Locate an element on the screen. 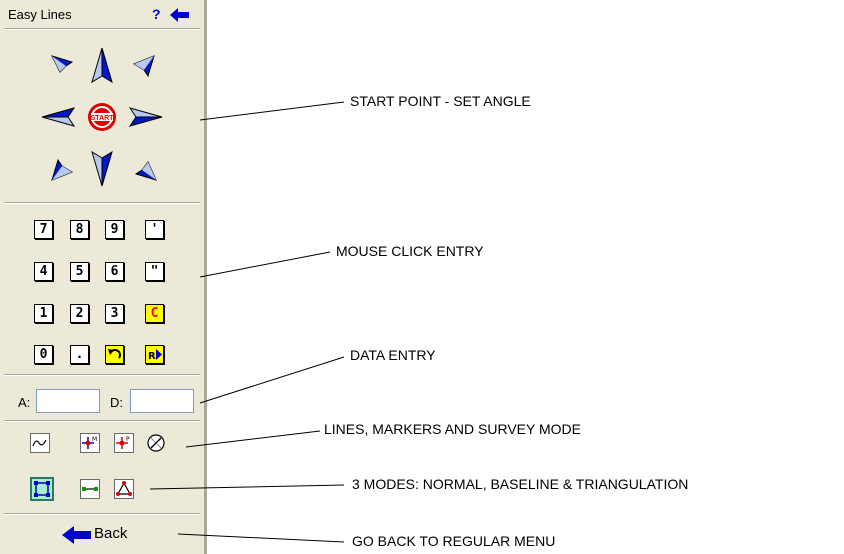  callout-lines-markers: LINES, MARKERS AND SURVEY MODE is located at coordinates (452, 429).